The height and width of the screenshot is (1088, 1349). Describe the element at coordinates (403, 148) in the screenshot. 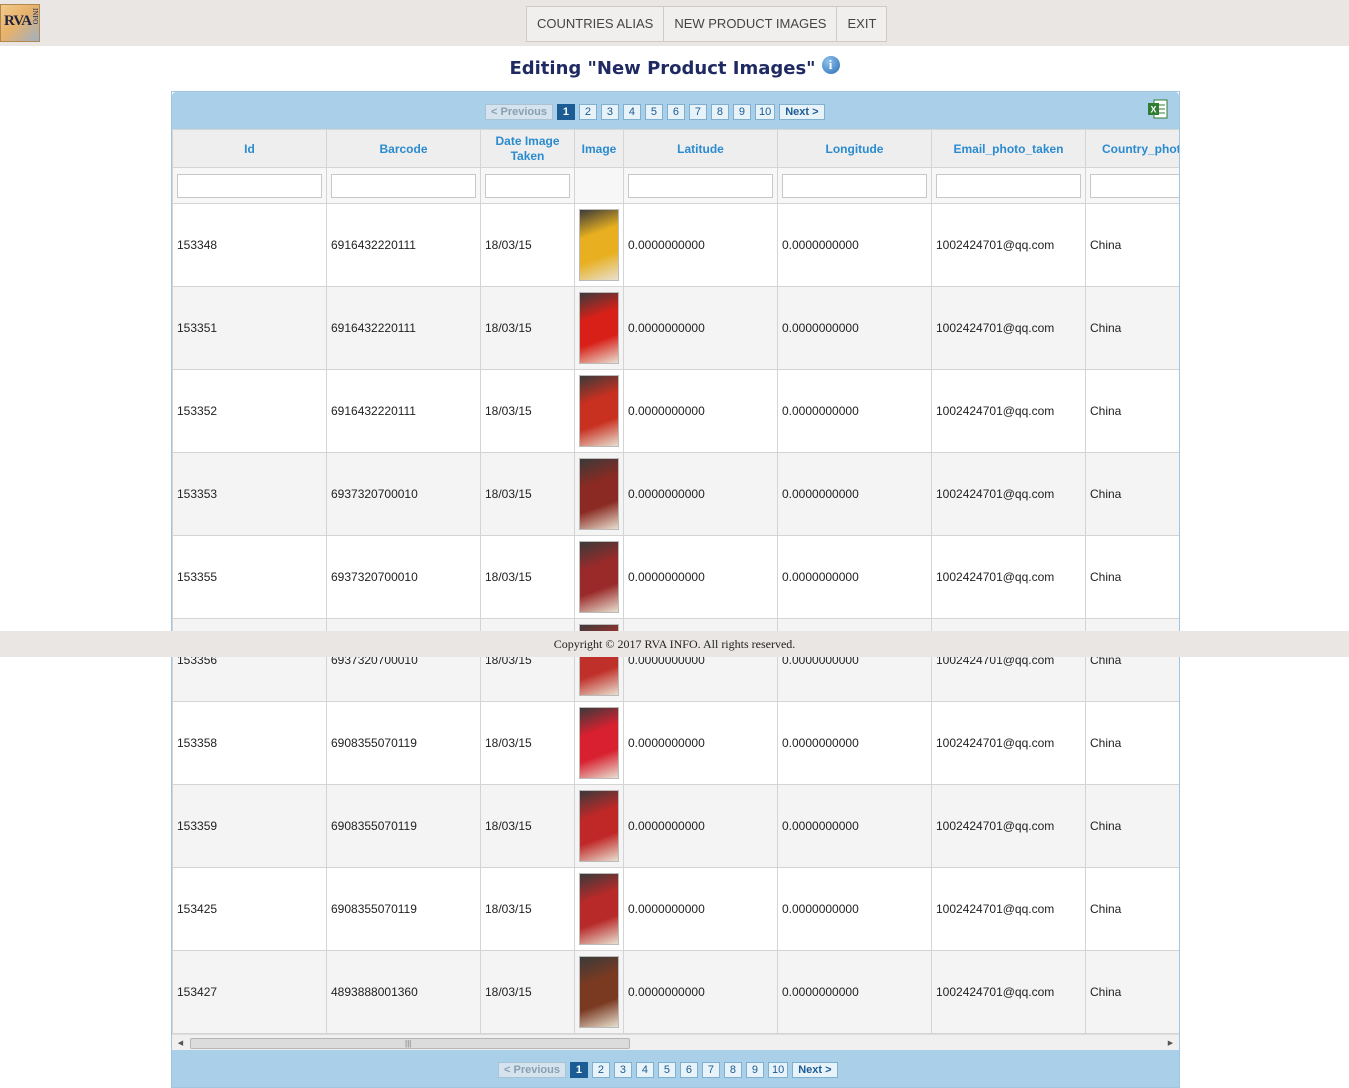

I see `col-header-barcode: Barcode` at that location.